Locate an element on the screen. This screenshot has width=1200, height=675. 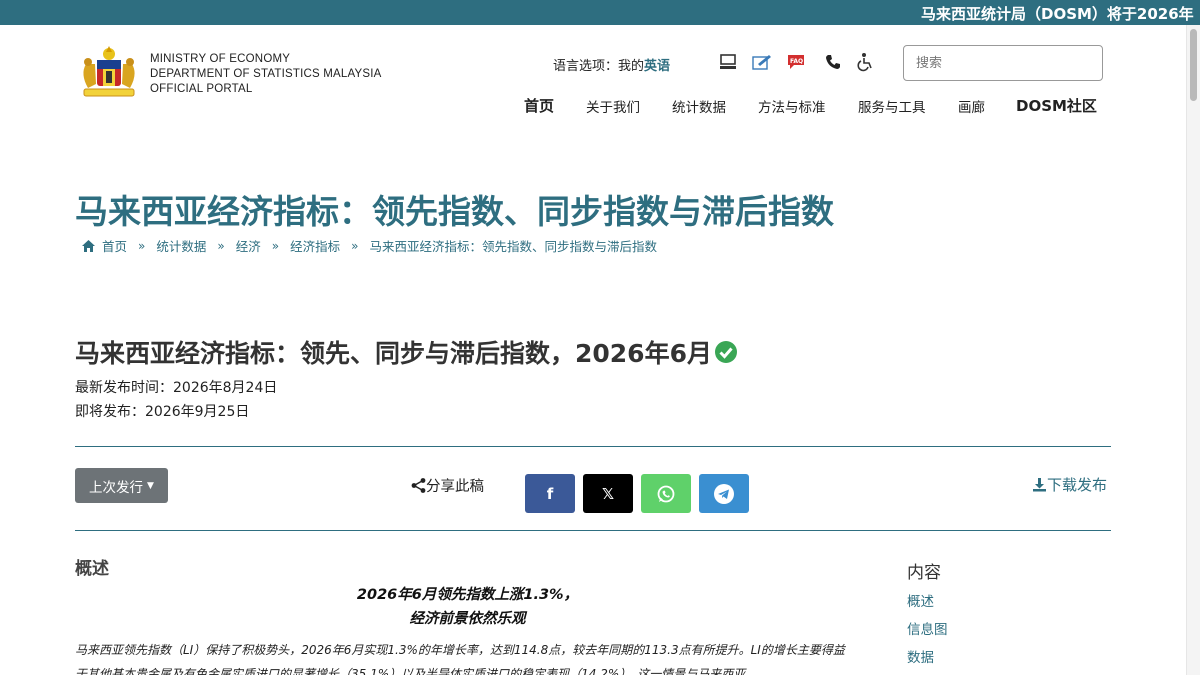
download-text: 下载发布 is located at coordinates (1077, 485).